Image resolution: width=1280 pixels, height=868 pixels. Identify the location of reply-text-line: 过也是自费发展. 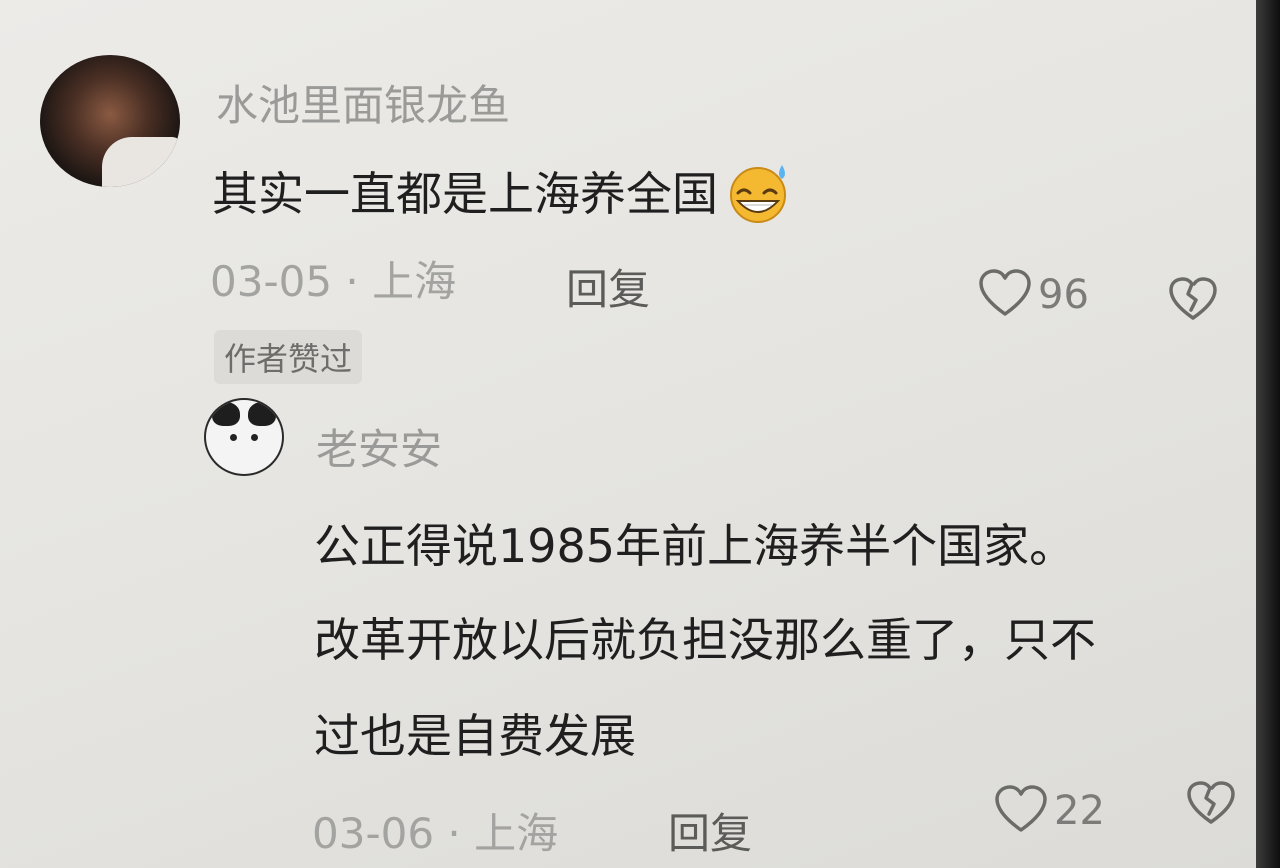
(475, 736).